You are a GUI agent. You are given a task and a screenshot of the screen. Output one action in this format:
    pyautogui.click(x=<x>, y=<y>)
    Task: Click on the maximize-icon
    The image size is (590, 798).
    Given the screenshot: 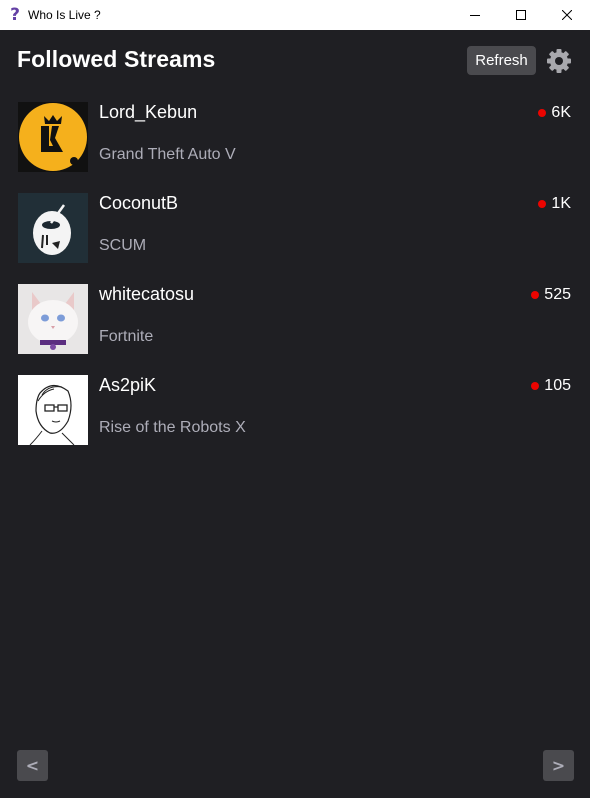 What is the action you would take?
    pyautogui.click(x=521, y=15)
    